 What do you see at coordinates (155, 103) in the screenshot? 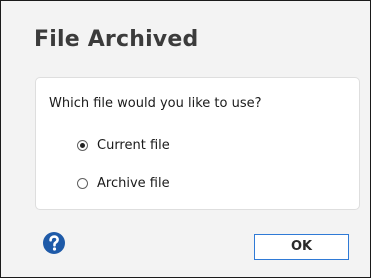
I see `question-text: Which file would you like to use?` at bounding box center [155, 103].